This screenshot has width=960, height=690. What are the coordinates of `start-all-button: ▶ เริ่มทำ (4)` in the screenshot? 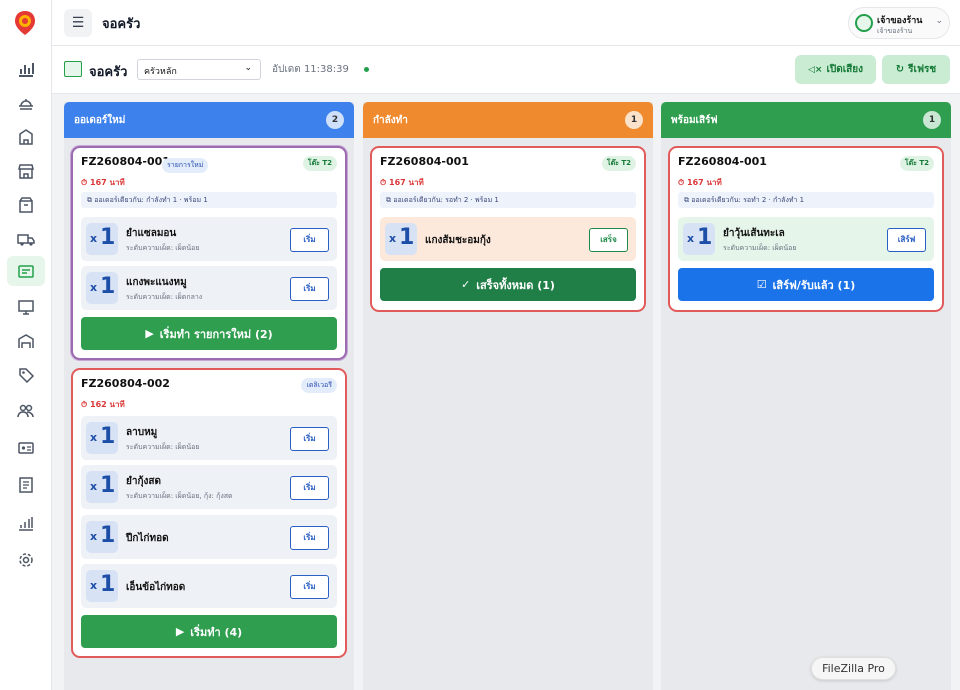 It's located at (209, 631).